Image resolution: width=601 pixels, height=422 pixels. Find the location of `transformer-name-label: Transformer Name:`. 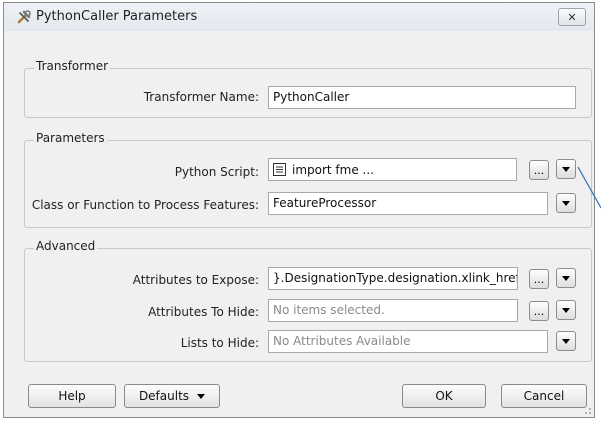

transformer-name-label: Transformer Name: is located at coordinates (201, 97).